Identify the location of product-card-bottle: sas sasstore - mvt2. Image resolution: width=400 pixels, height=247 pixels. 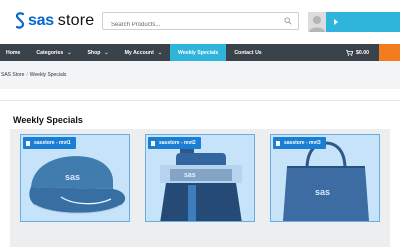
(200, 178).